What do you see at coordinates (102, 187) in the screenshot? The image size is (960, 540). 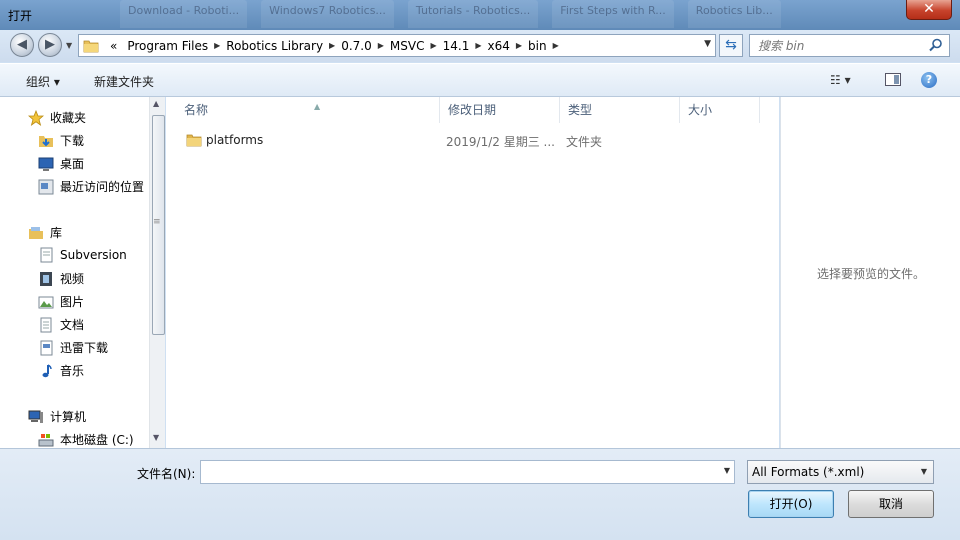 I see `nav-label: 最近访问的位置` at bounding box center [102, 187].